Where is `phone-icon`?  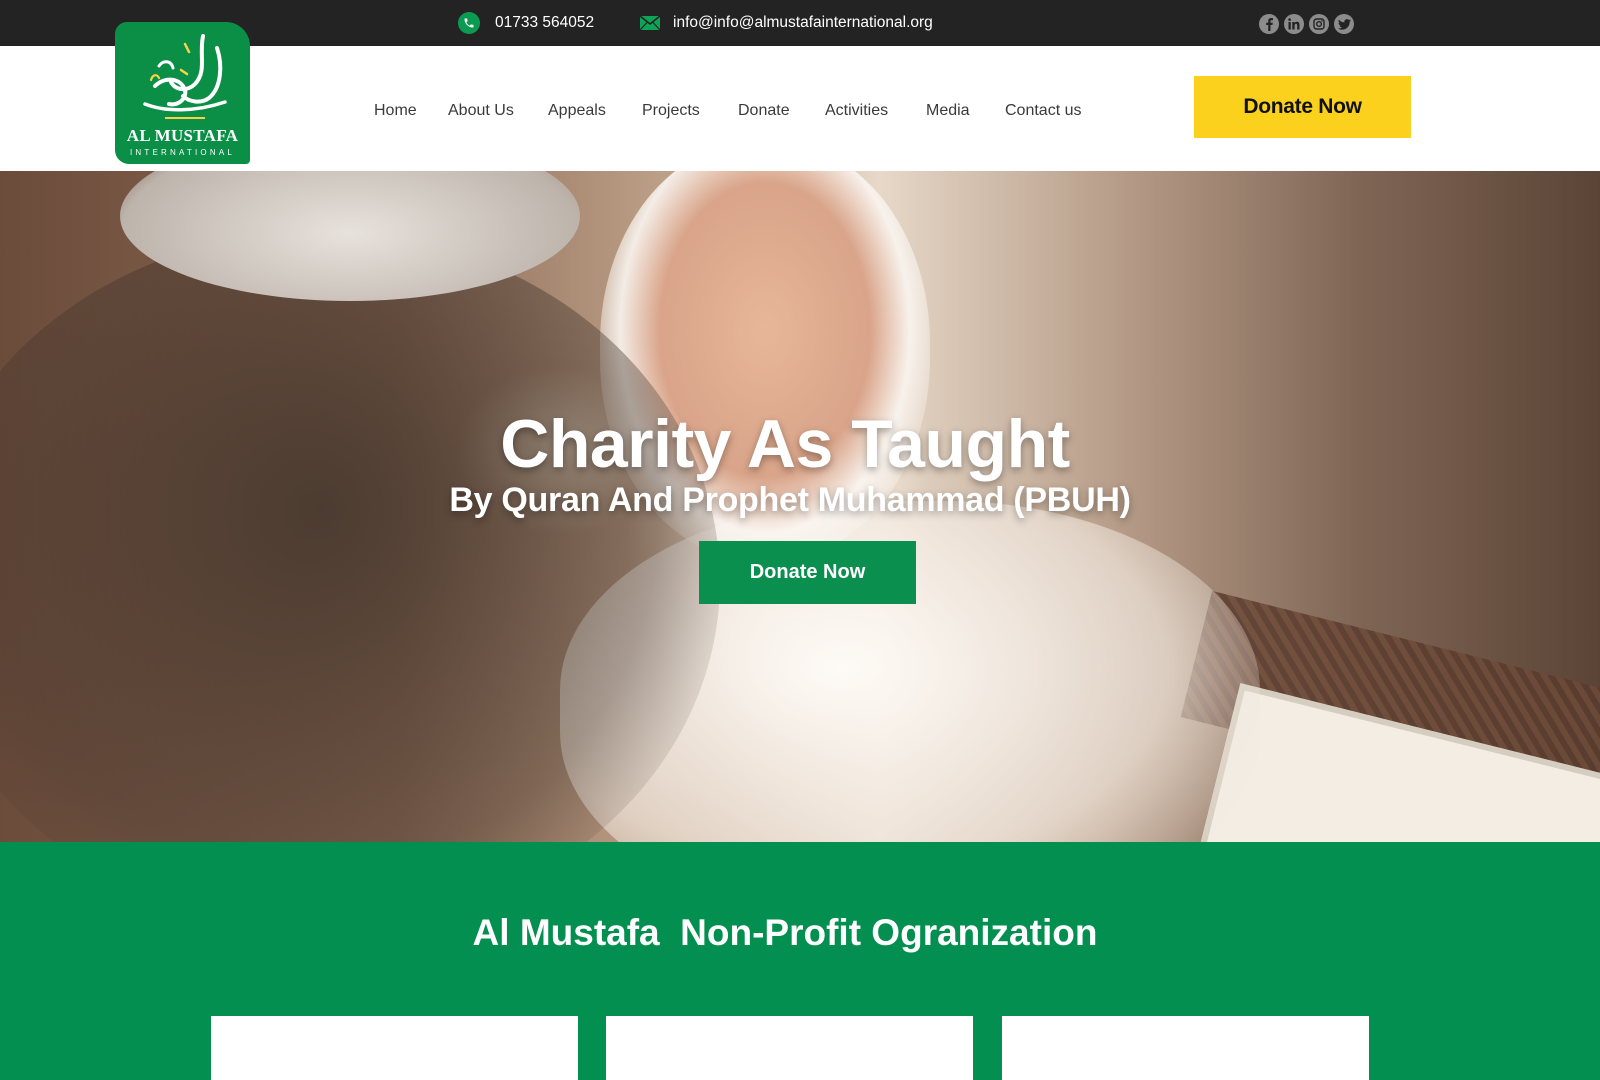 phone-icon is located at coordinates (469, 23).